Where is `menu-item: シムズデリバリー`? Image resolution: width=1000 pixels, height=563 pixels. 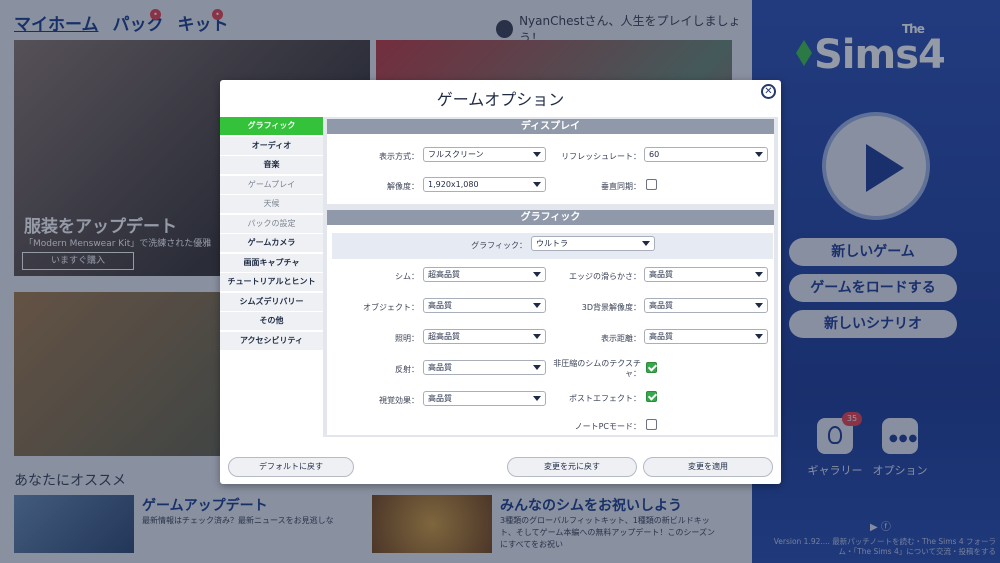
menu-item: シムズデリバリー is located at coordinates (271, 301).